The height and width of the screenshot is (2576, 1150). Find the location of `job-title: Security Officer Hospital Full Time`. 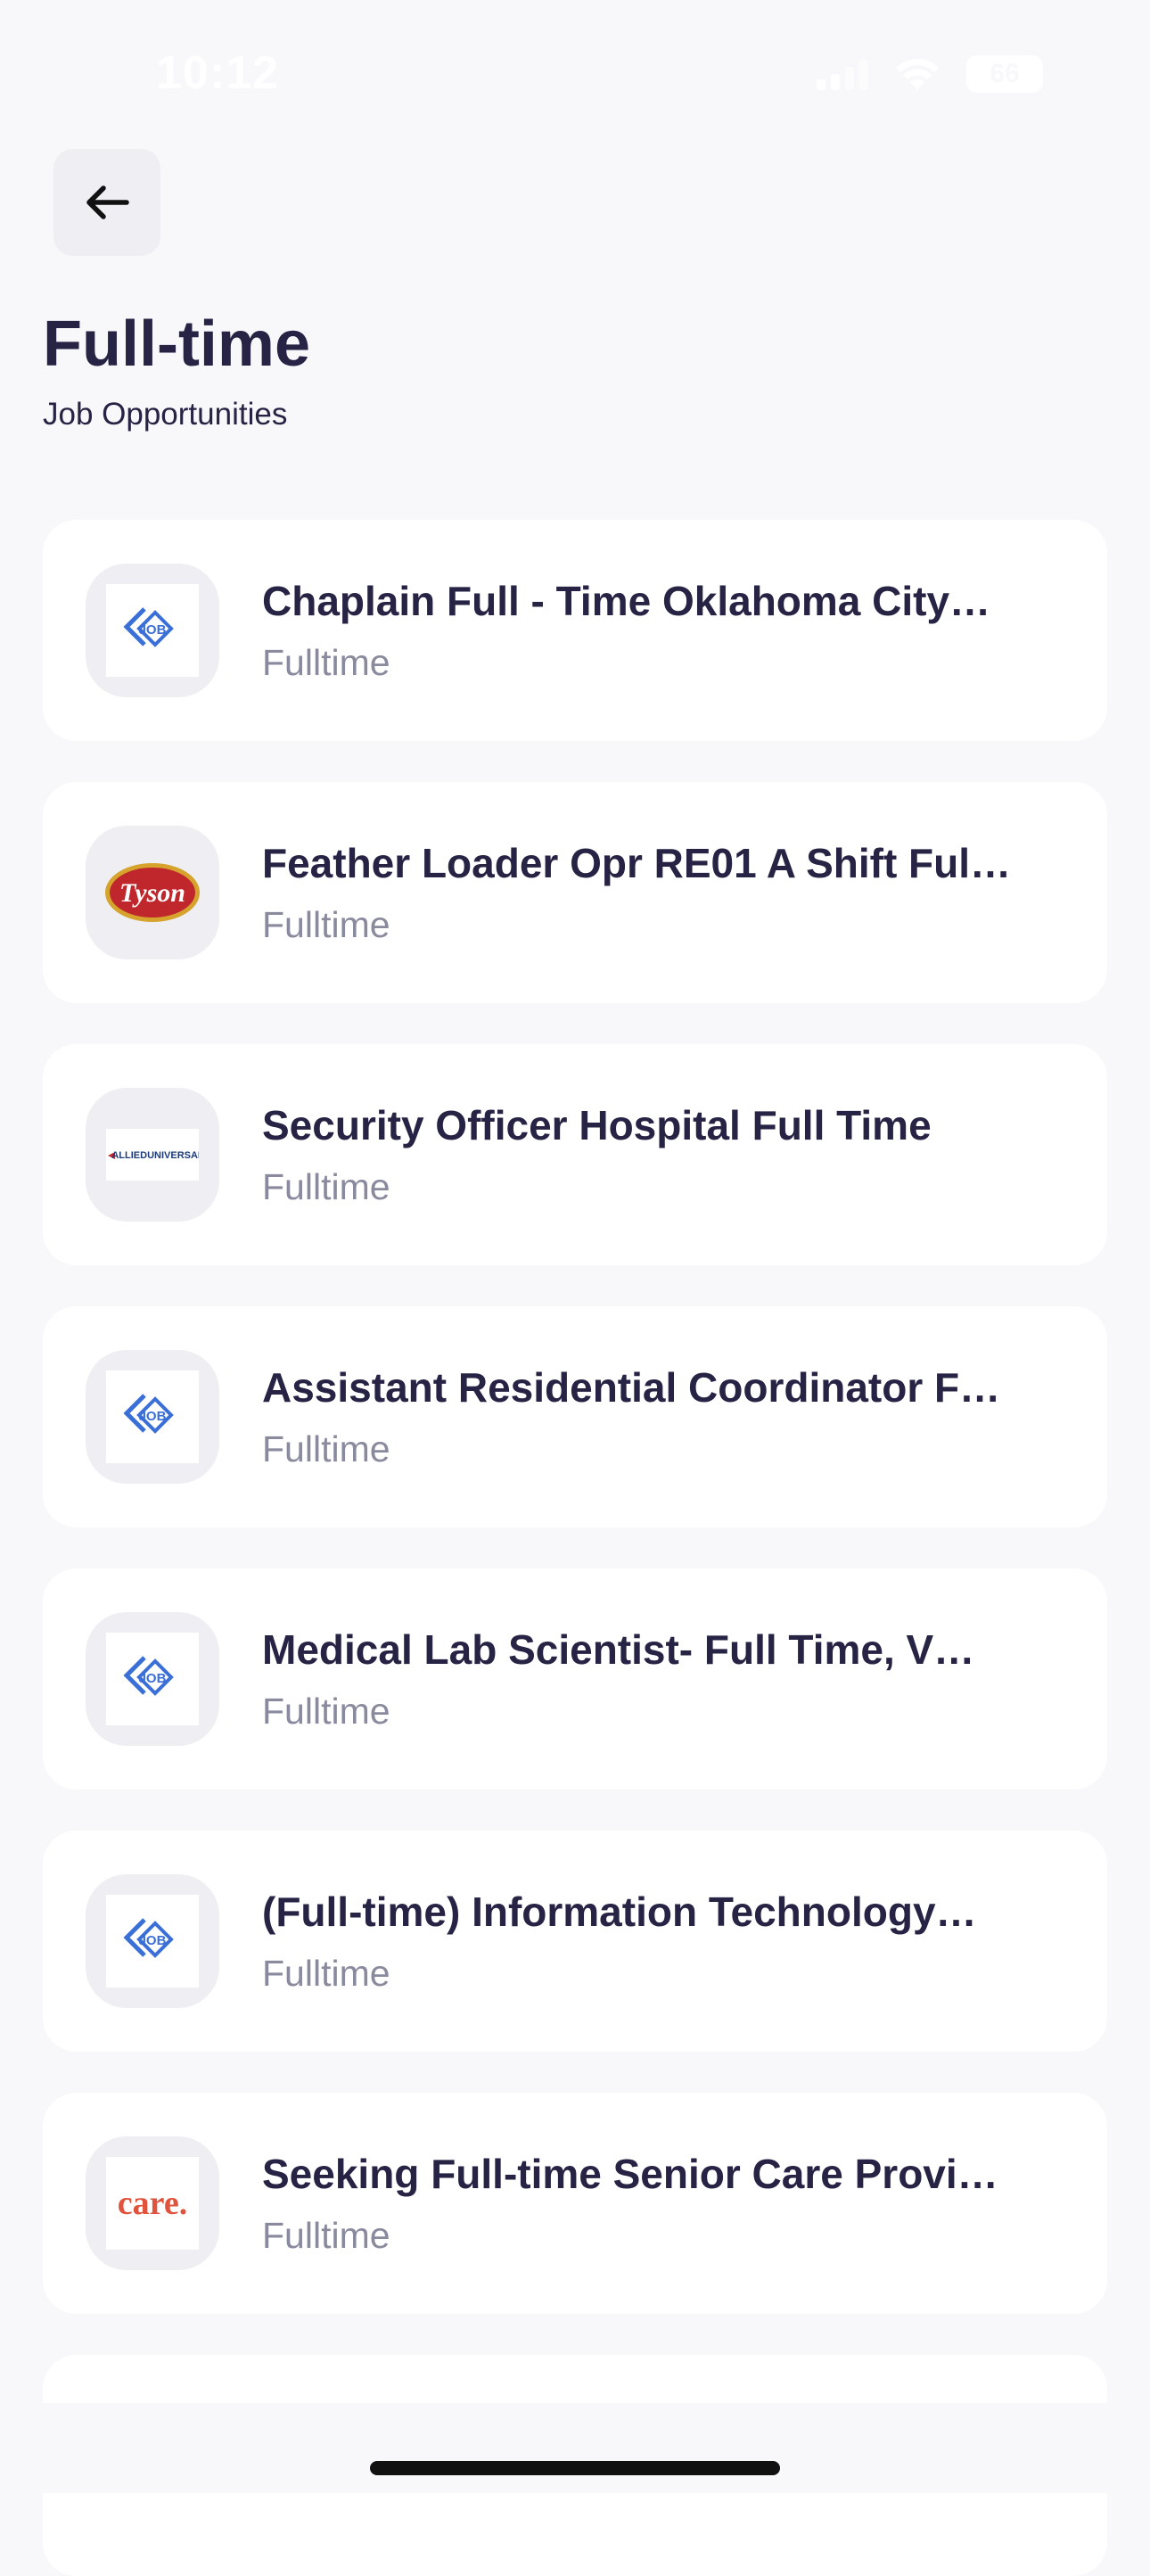

job-title: Security Officer Hospital Full Time is located at coordinates (597, 1125).